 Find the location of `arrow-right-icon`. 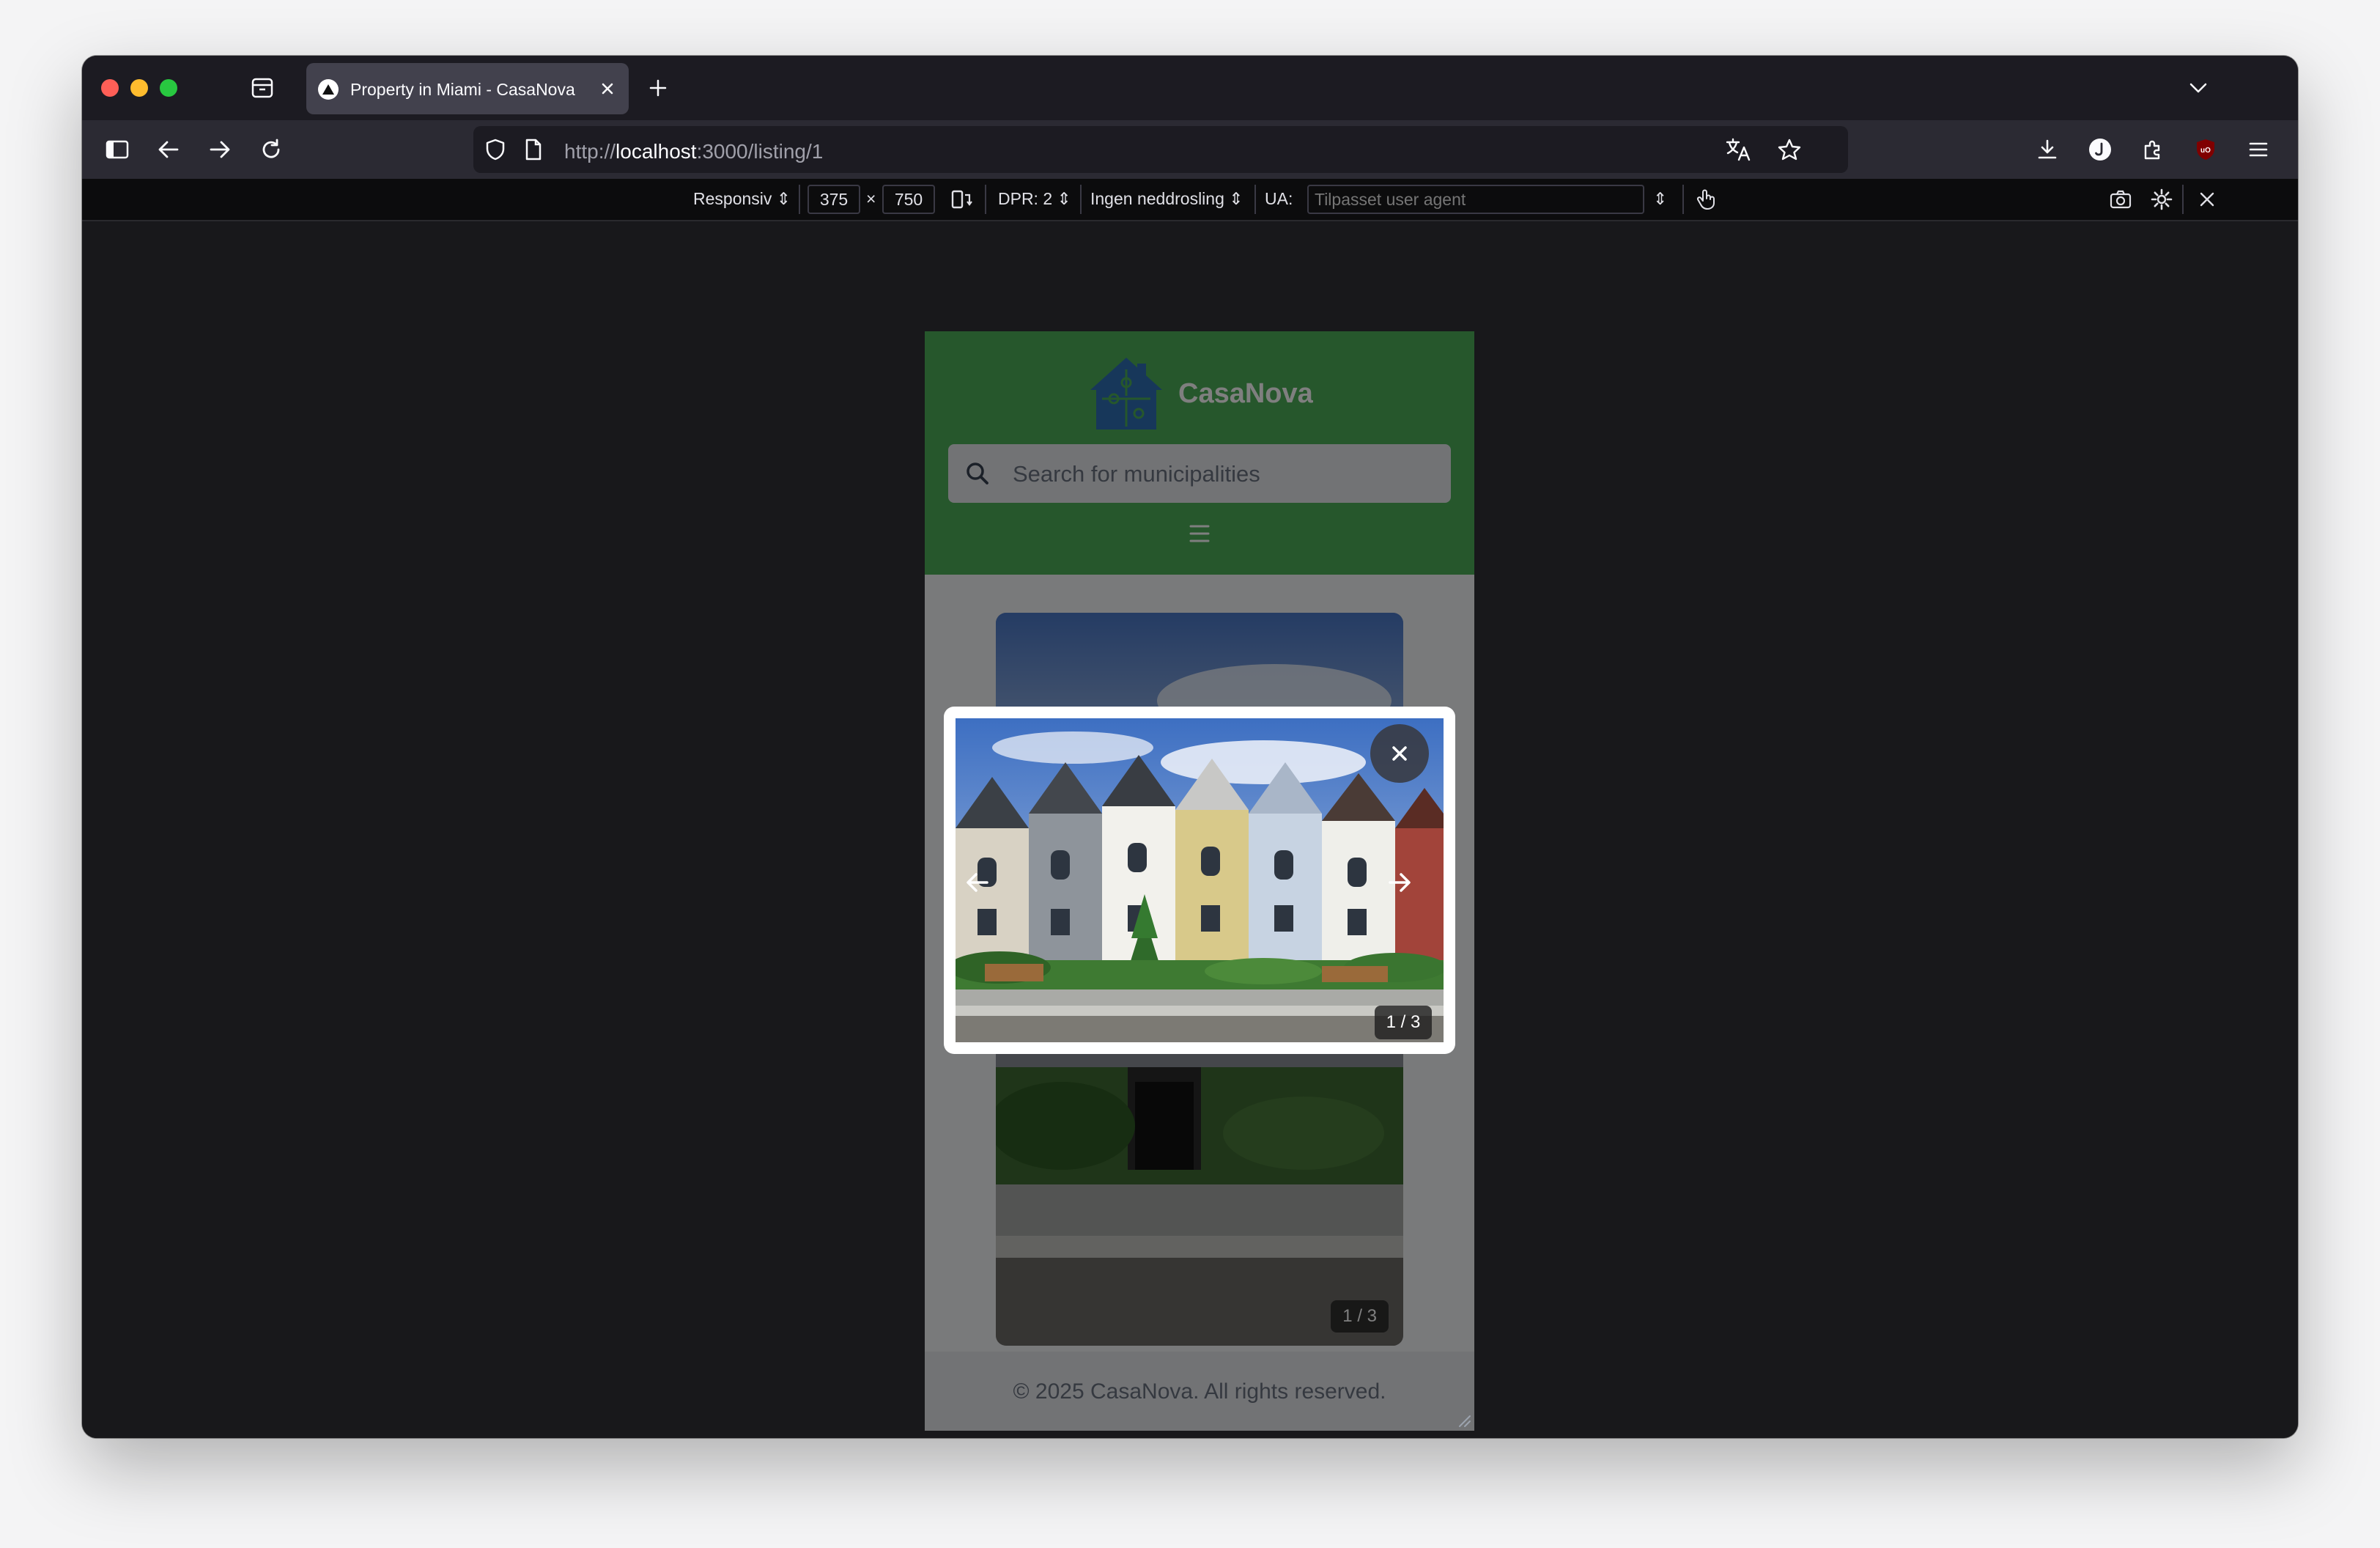

arrow-right-icon is located at coordinates (1400, 882).